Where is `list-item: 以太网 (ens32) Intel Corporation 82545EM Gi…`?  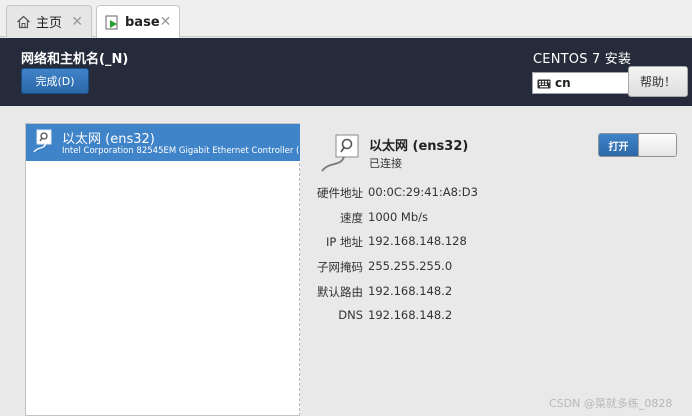 list-item: 以太网 (ens32) Intel Corporation 82545EM Gi… is located at coordinates (163, 142).